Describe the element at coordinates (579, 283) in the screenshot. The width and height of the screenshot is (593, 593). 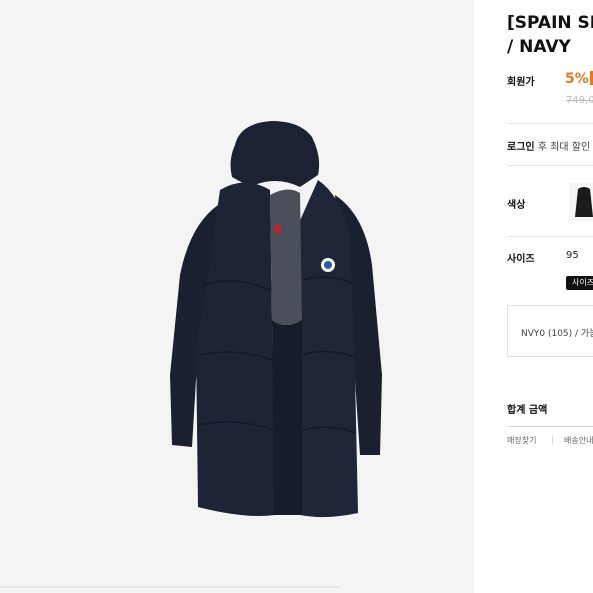
I see `size-guide-button: 사이즈` at that location.